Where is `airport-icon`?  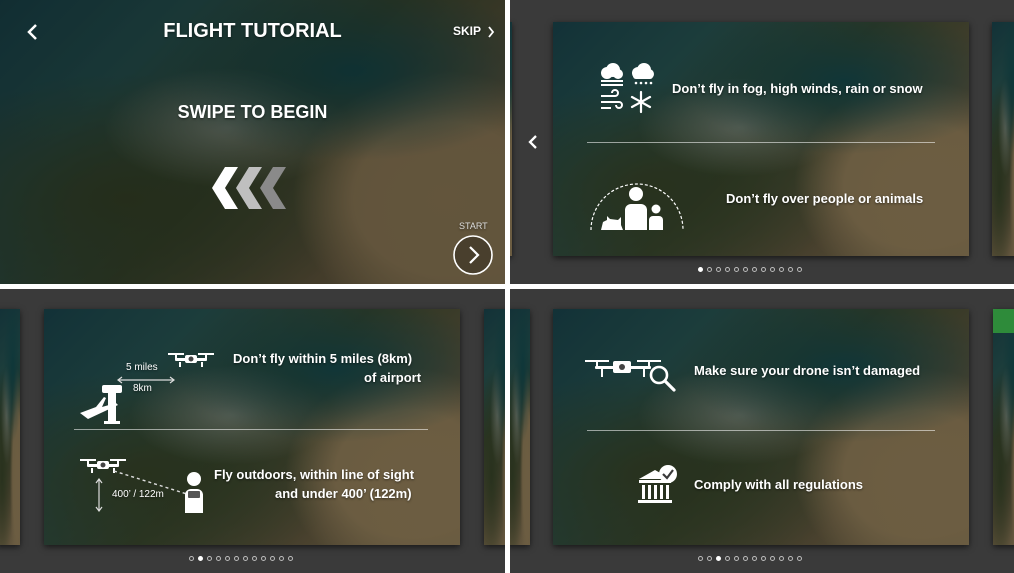 airport-icon is located at coordinates (101, 404).